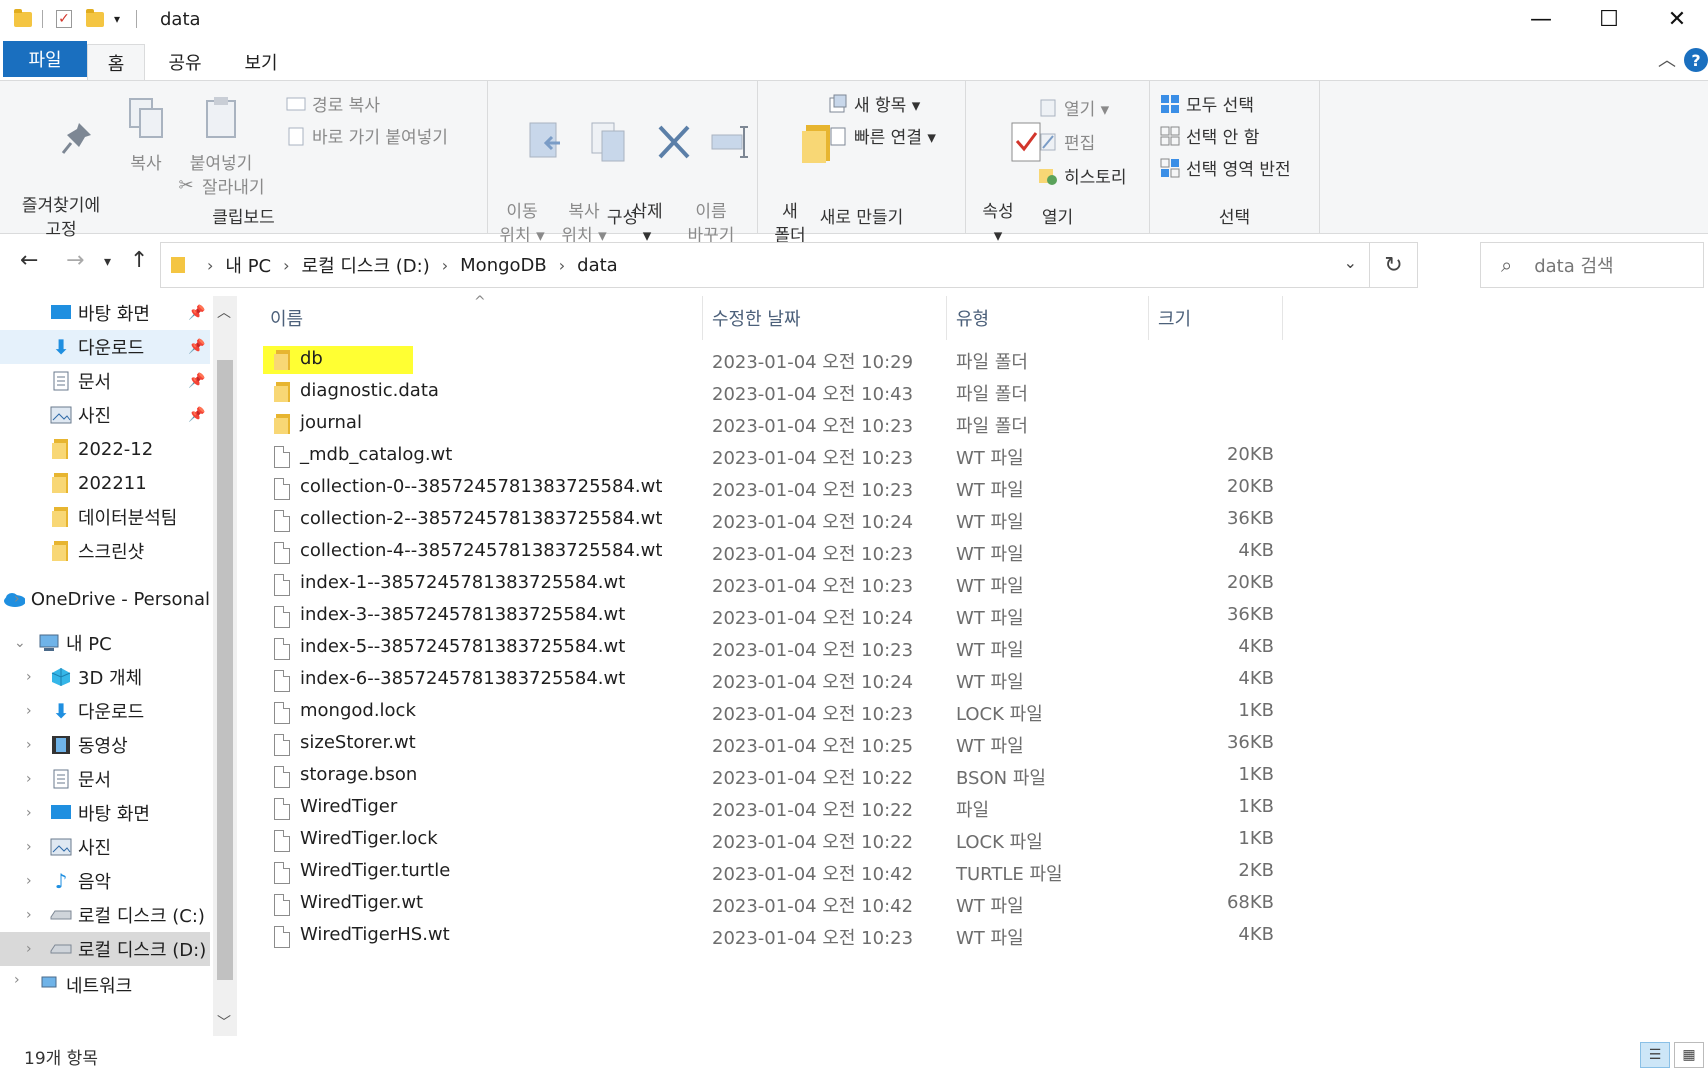 The width and height of the screenshot is (1708, 1069). What do you see at coordinates (95, 17) in the screenshot?
I see `new-folder-quick-icon` at bounding box center [95, 17].